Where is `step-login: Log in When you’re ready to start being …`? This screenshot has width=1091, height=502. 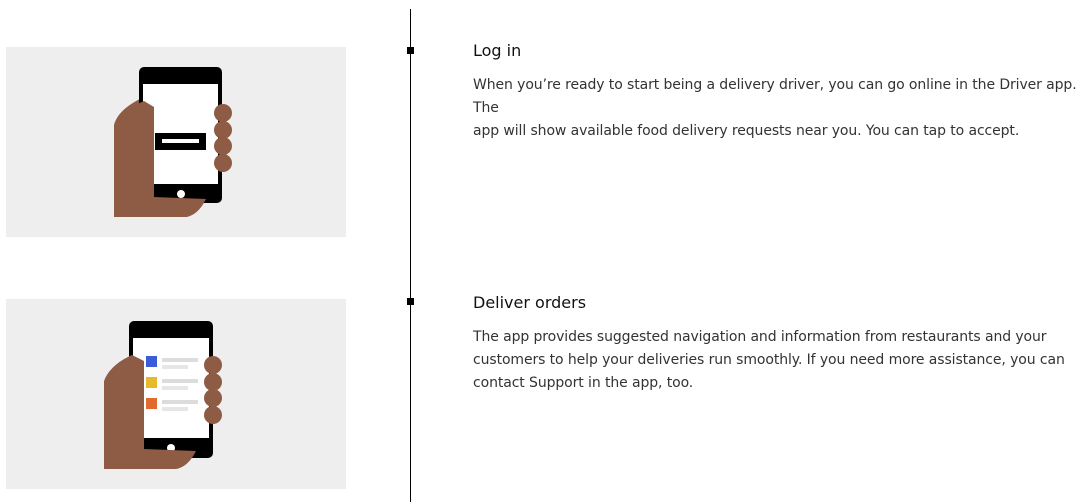
step-login: Log in When you’re ready to start being … is located at coordinates (782, 91).